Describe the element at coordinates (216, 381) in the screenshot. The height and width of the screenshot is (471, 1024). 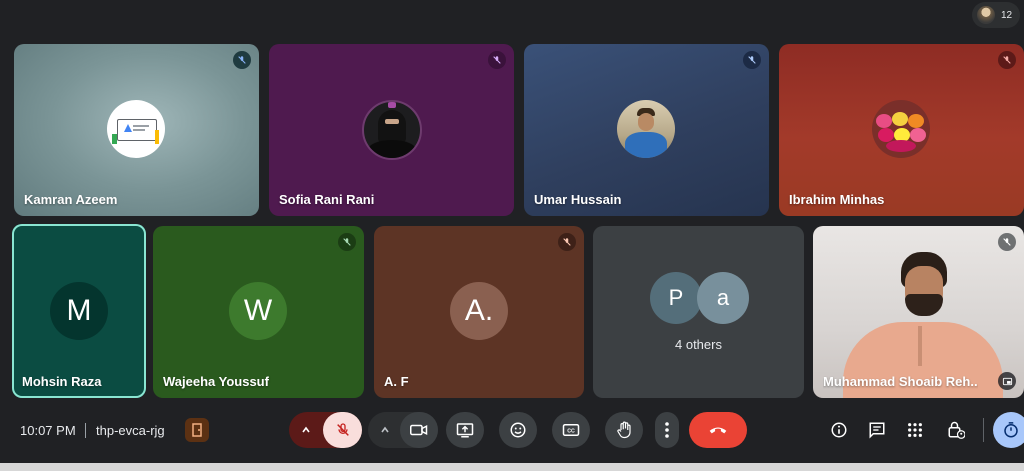
I see `participant-name: Wajeeha Youssuf` at that location.